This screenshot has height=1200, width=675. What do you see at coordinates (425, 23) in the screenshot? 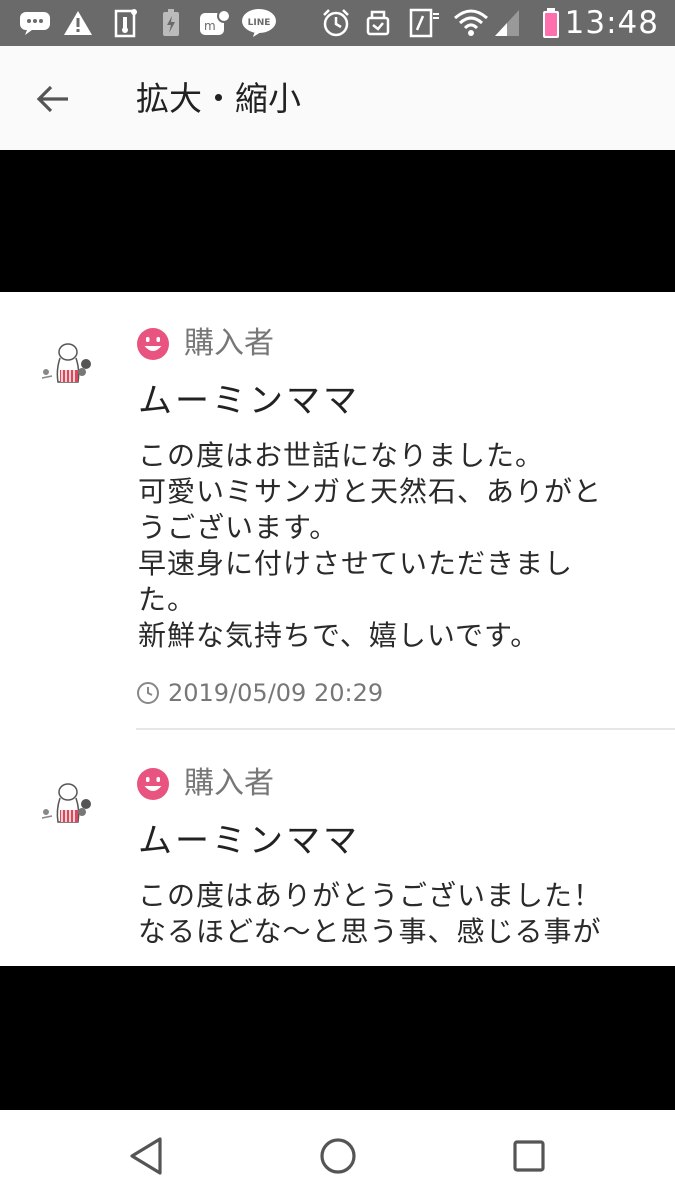
I see `nfc-icon` at bounding box center [425, 23].